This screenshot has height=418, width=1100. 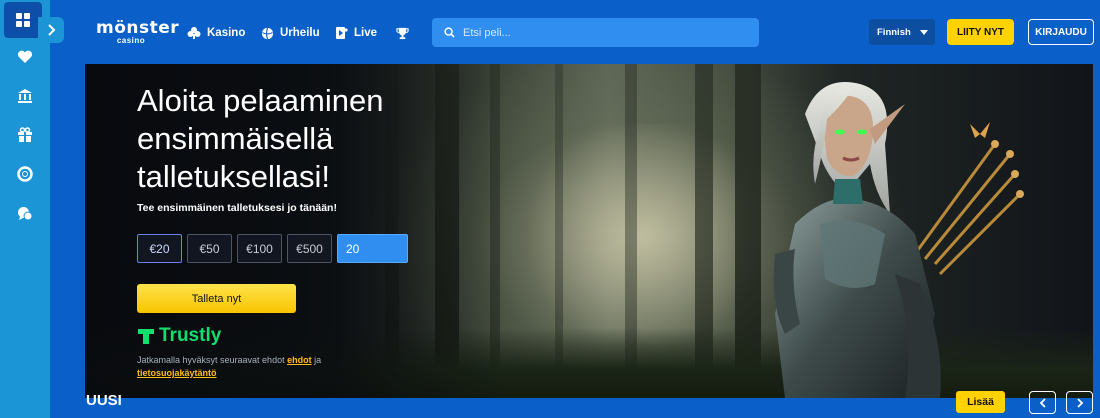 I want to click on nav-item-live: Live, so click(x=356, y=33).